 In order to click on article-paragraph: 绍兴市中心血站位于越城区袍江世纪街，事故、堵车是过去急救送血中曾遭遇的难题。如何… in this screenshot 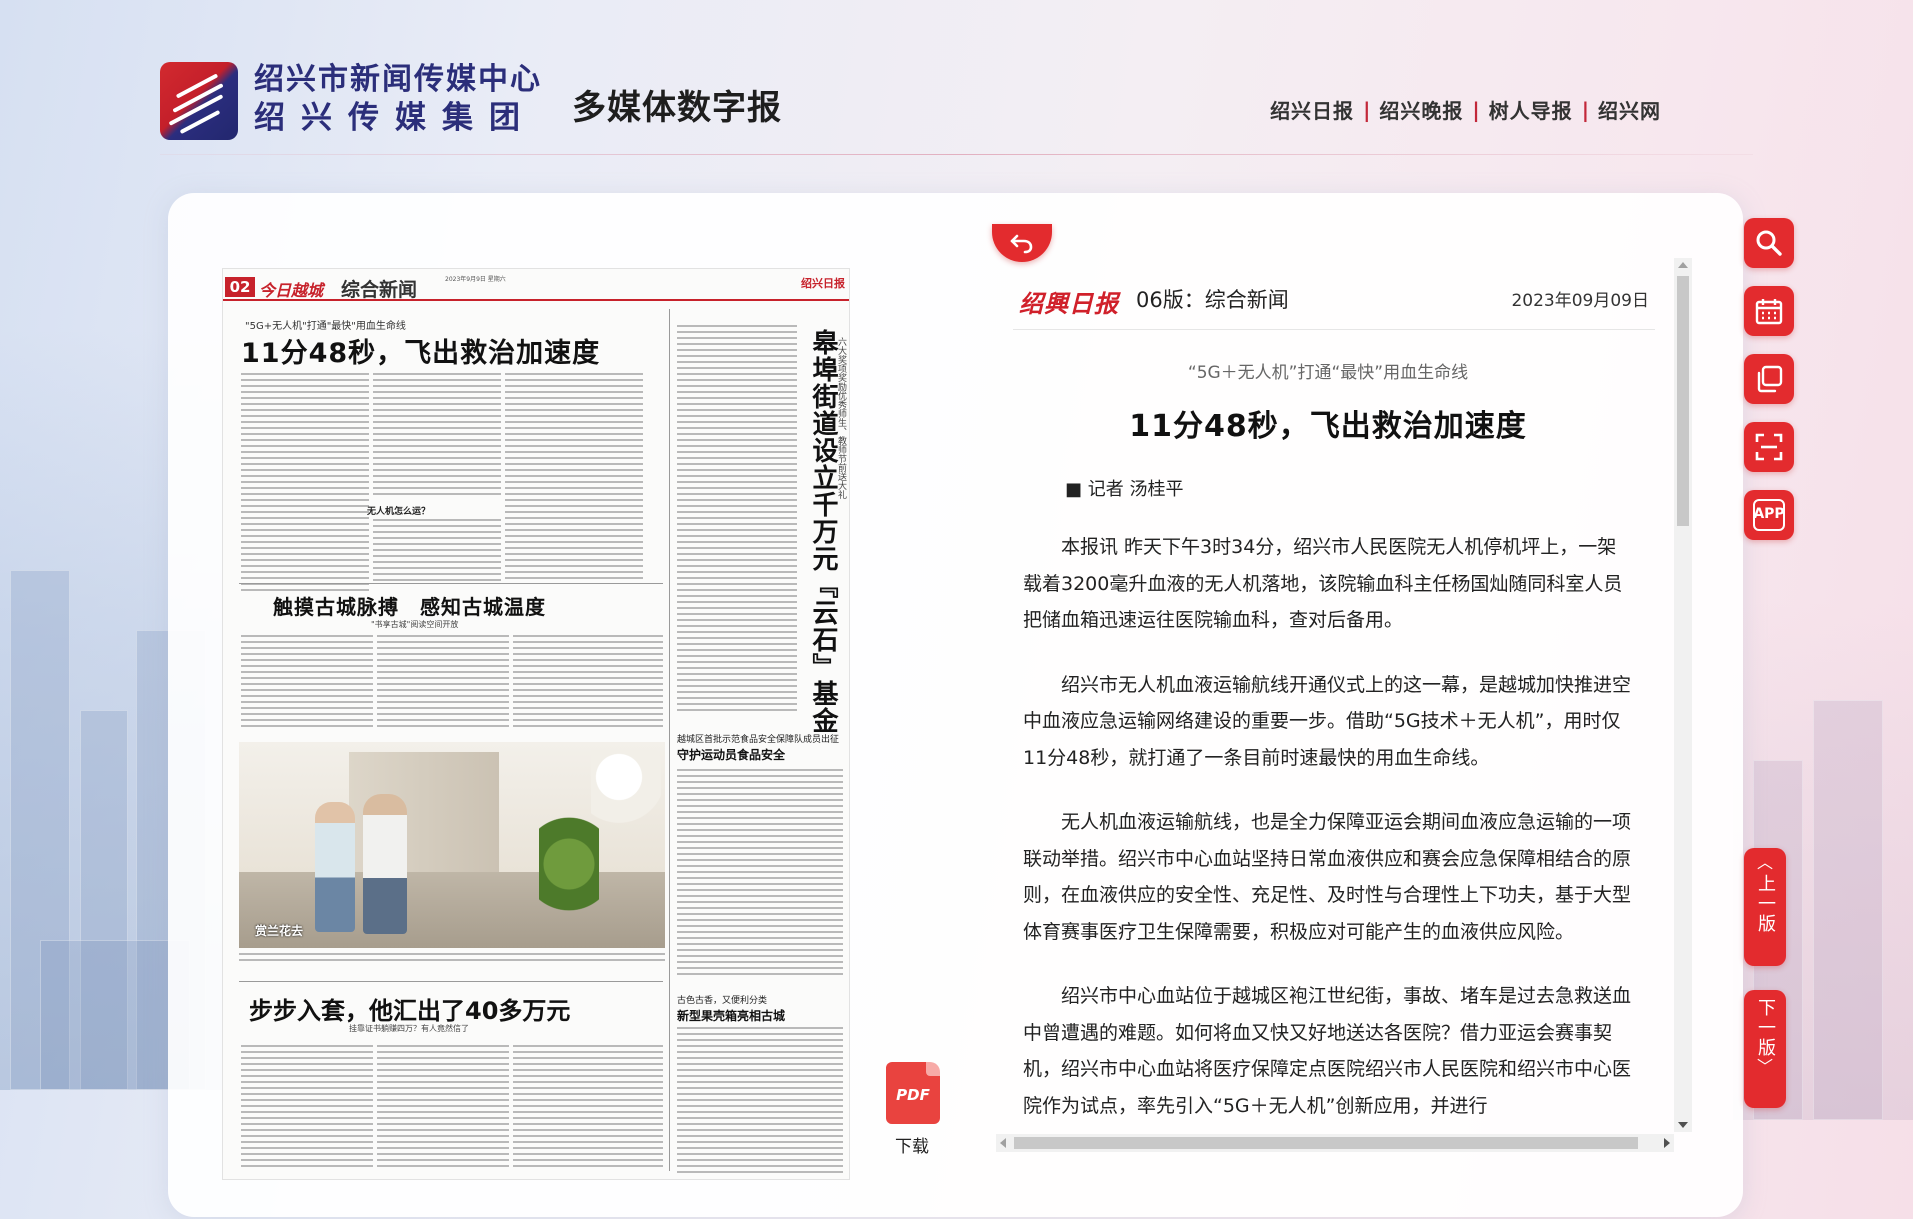, I will do `click(1327, 1051)`.